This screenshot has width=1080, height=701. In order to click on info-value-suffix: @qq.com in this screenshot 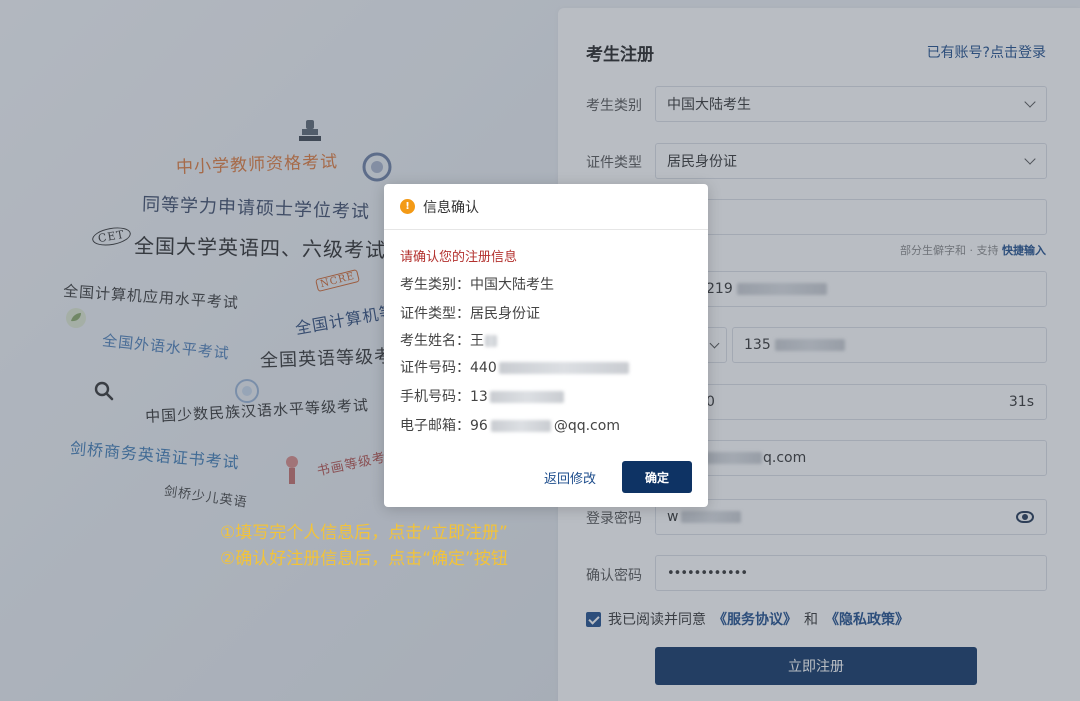, I will do `click(586, 426)`.